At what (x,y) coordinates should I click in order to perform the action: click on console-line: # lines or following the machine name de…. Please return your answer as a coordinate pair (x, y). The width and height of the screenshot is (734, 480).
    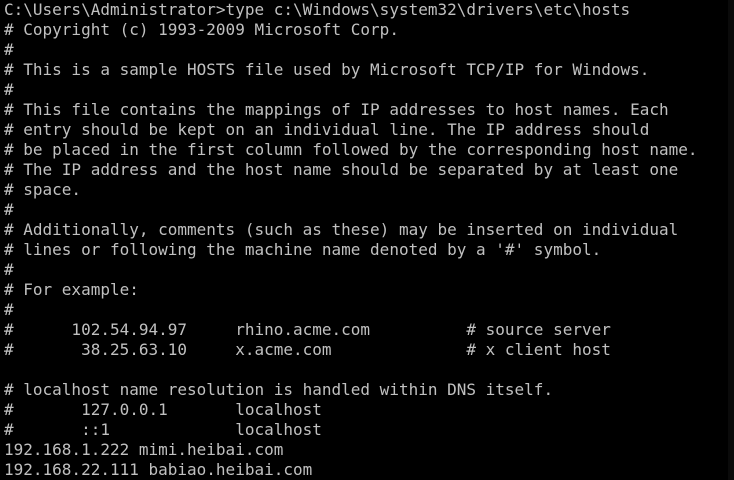
    Looking at the image, I should click on (303, 249).